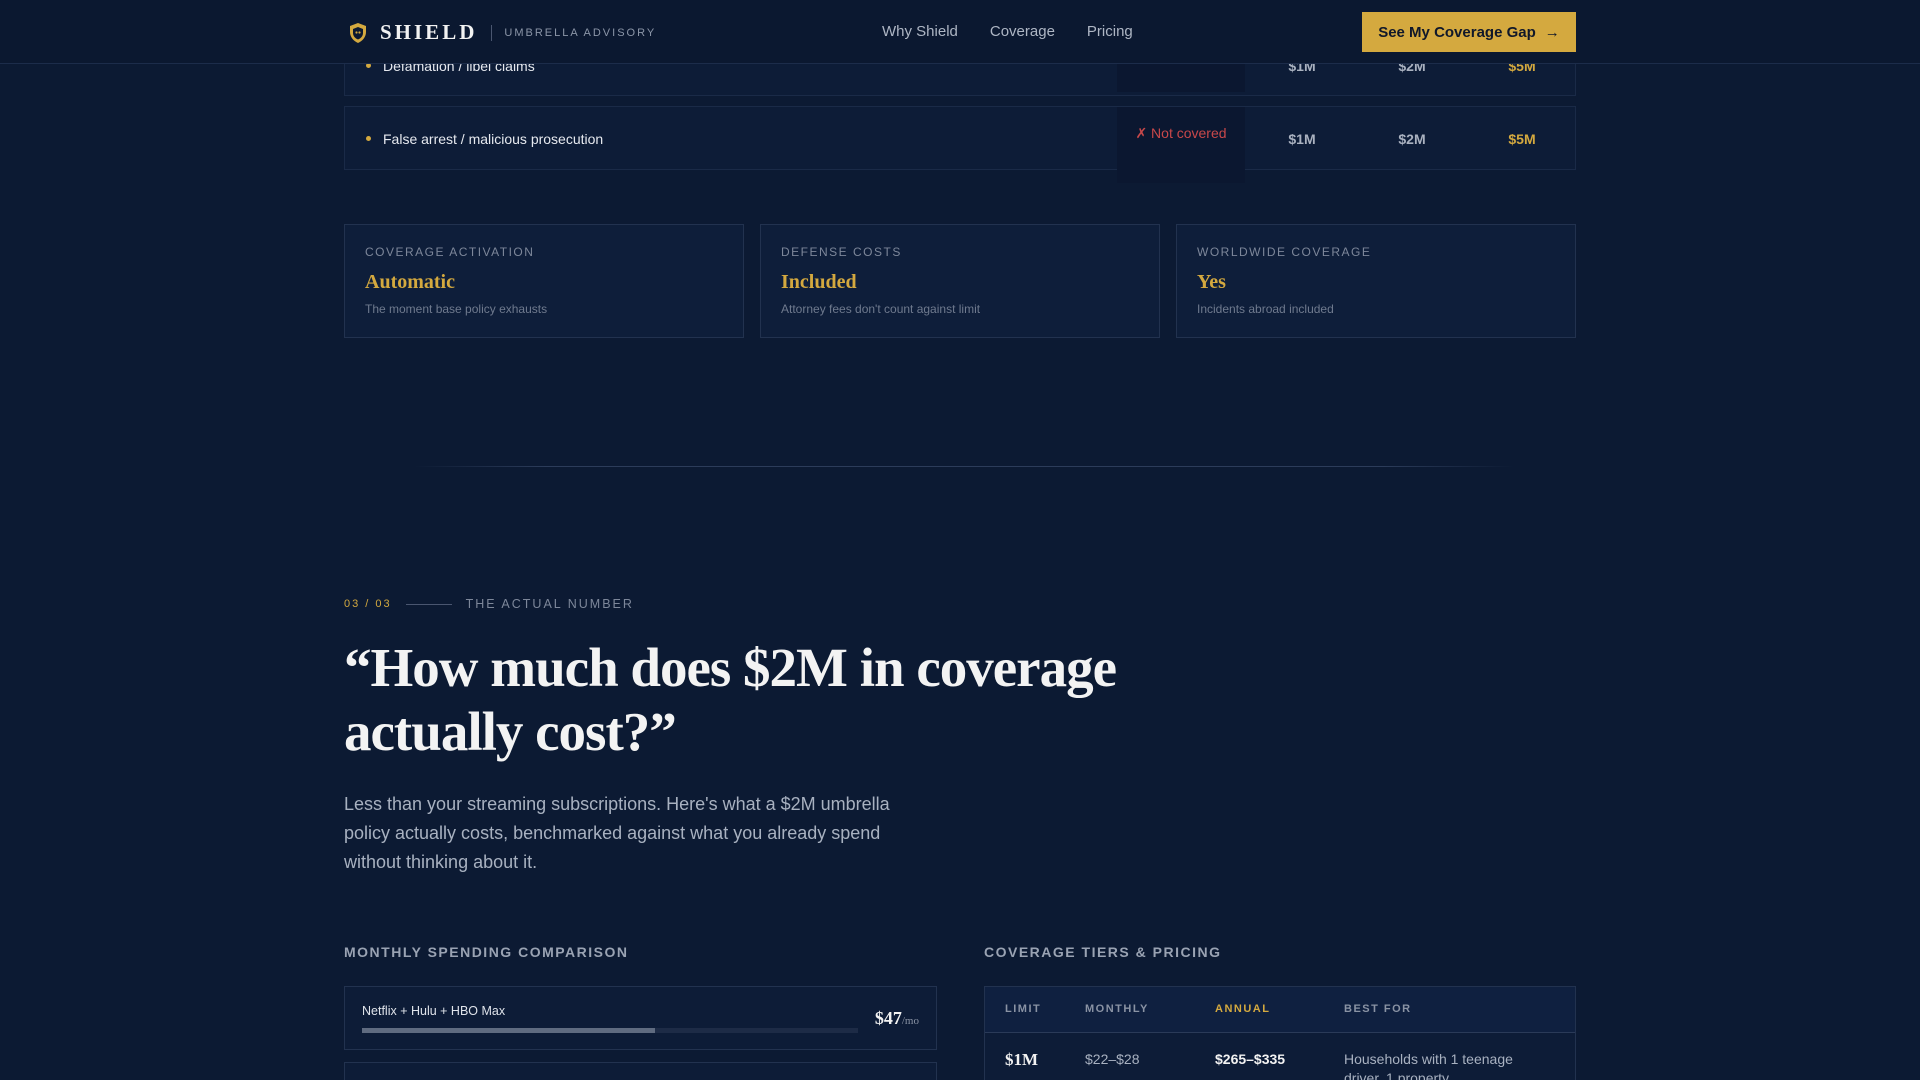 The height and width of the screenshot is (1080, 1920). I want to click on shield-icon, so click(358, 32).